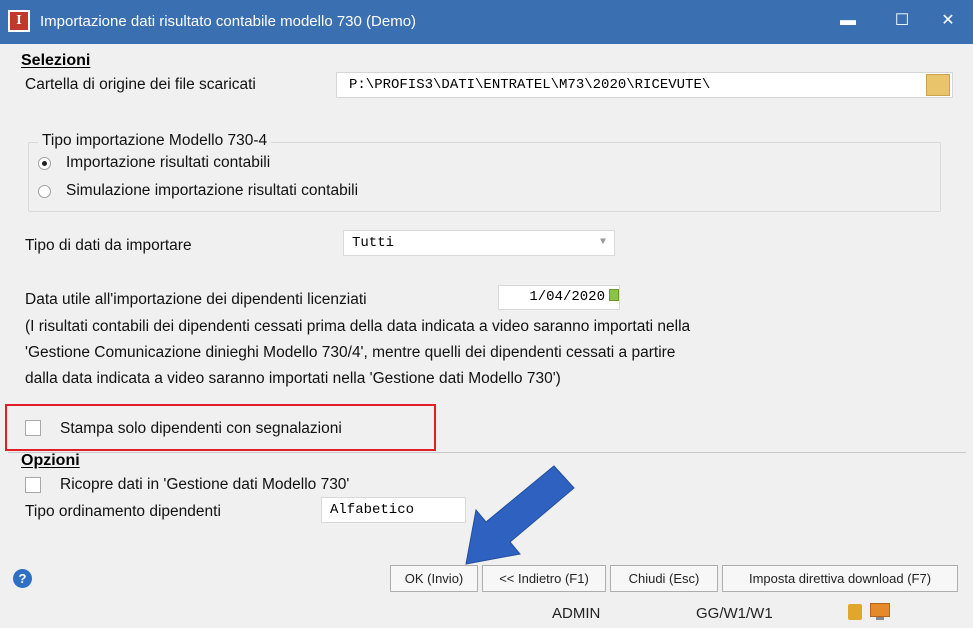 This screenshot has height=628, width=973. Describe the element at coordinates (22, 578) in the screenshot. I see `help-icon: ?` at that location.